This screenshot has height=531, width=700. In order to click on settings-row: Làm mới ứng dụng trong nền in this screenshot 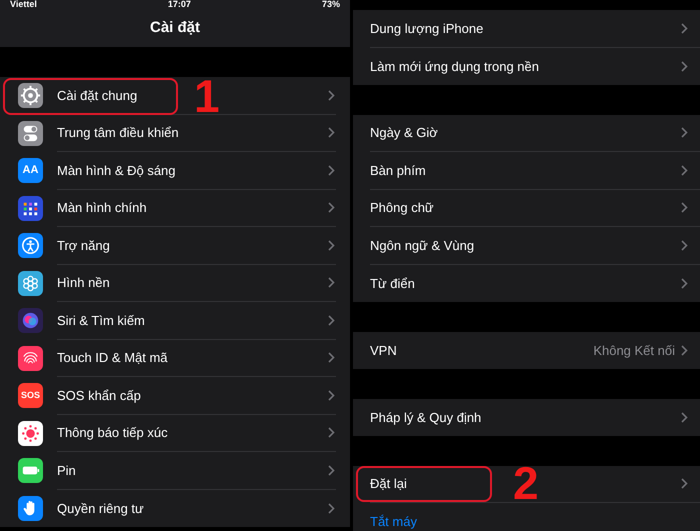, I will do `click(526, 66)`.